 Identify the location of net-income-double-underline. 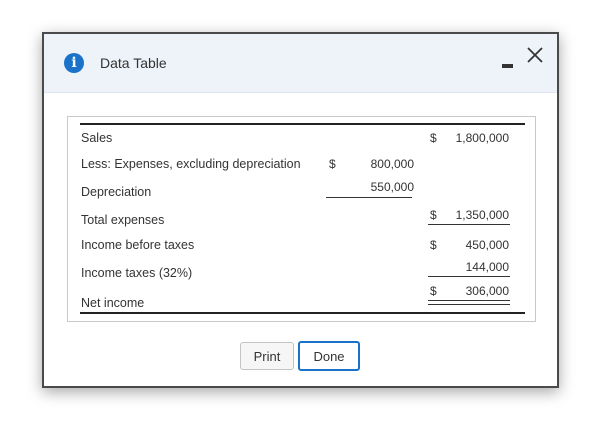
(469, 302).